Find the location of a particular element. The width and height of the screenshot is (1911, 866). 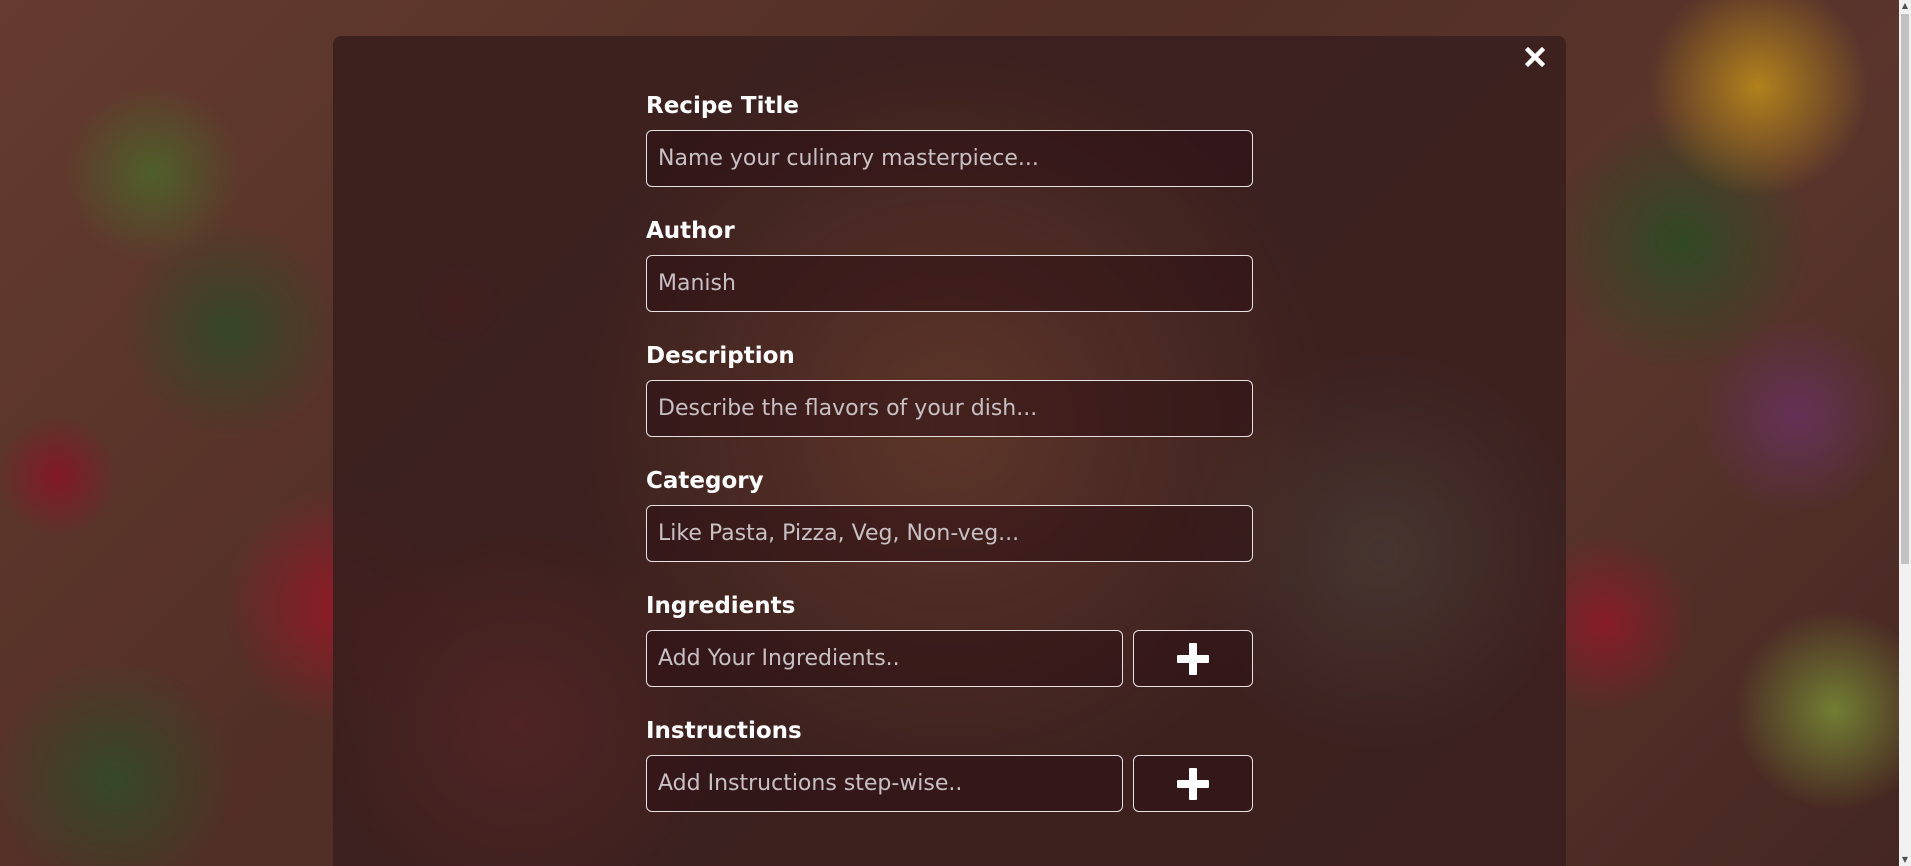

instructions-row is located at coordinates (949, 783).